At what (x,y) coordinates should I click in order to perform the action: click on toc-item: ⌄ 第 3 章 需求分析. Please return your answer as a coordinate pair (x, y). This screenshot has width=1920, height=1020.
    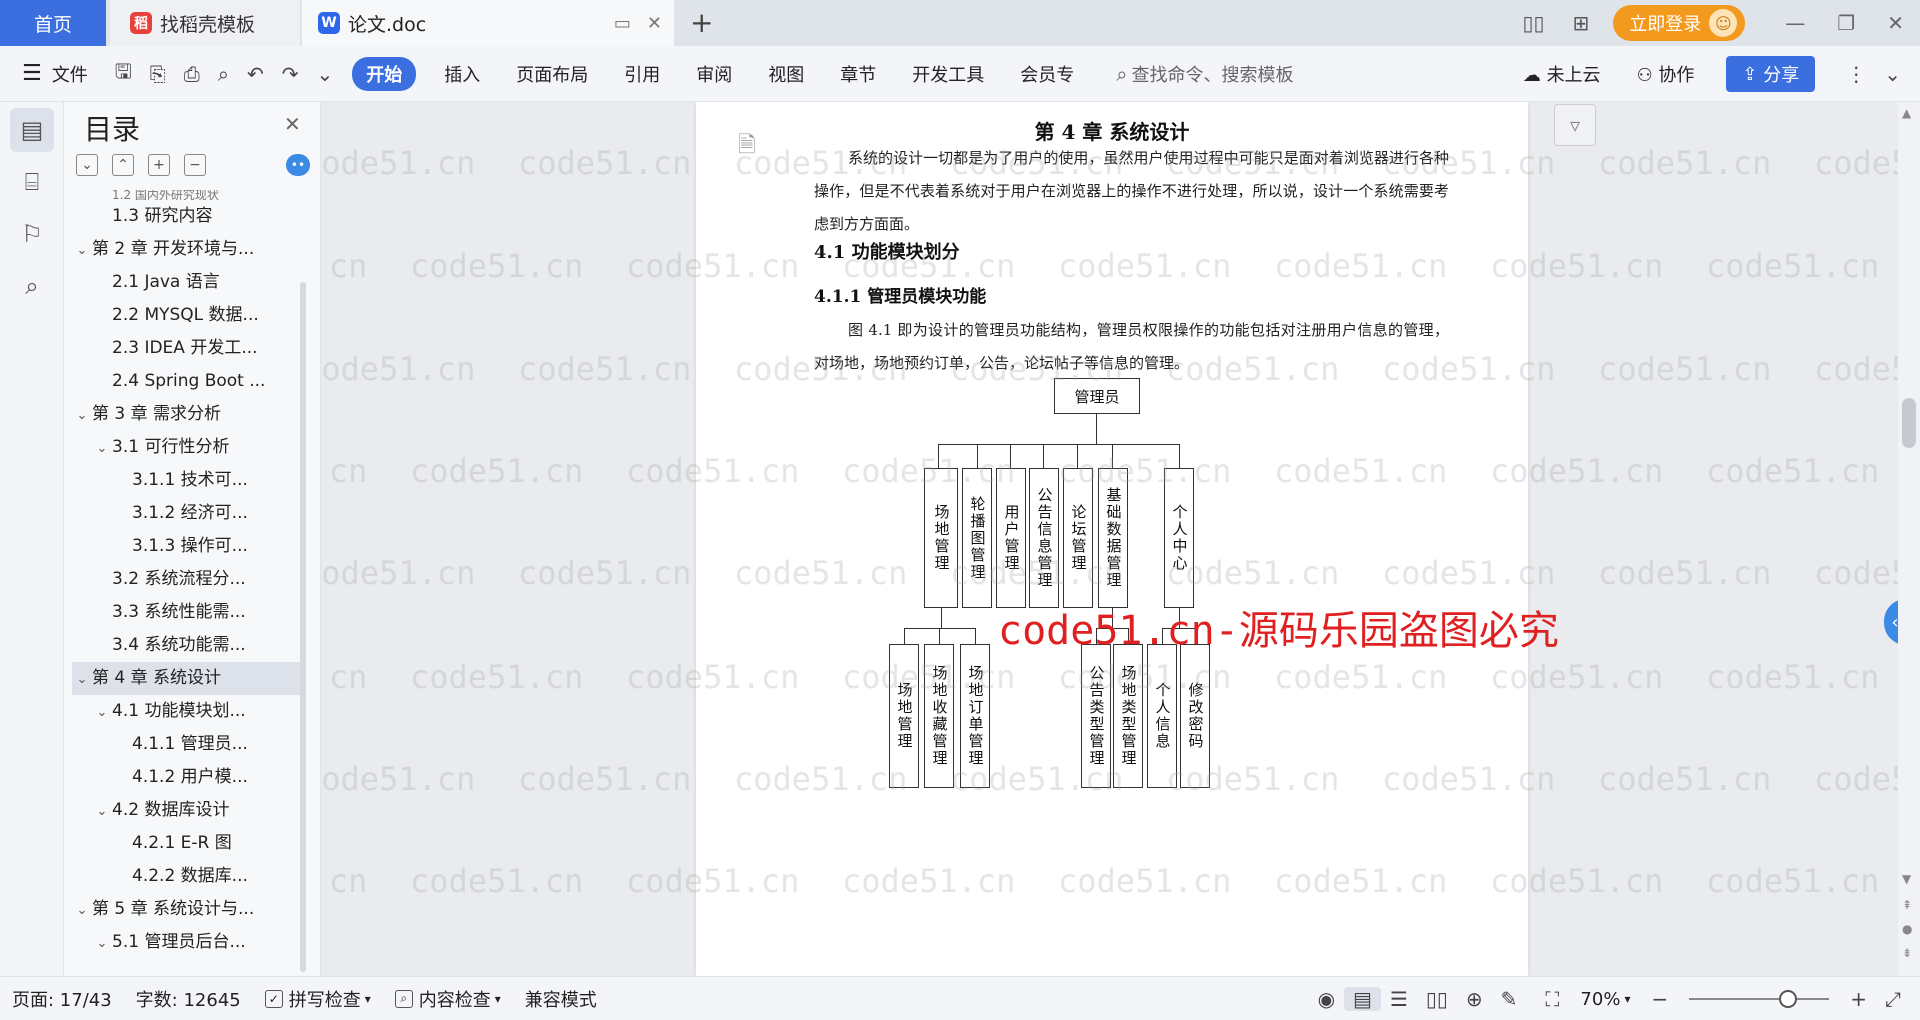
    Looking at the image, I should click on (187, 414).